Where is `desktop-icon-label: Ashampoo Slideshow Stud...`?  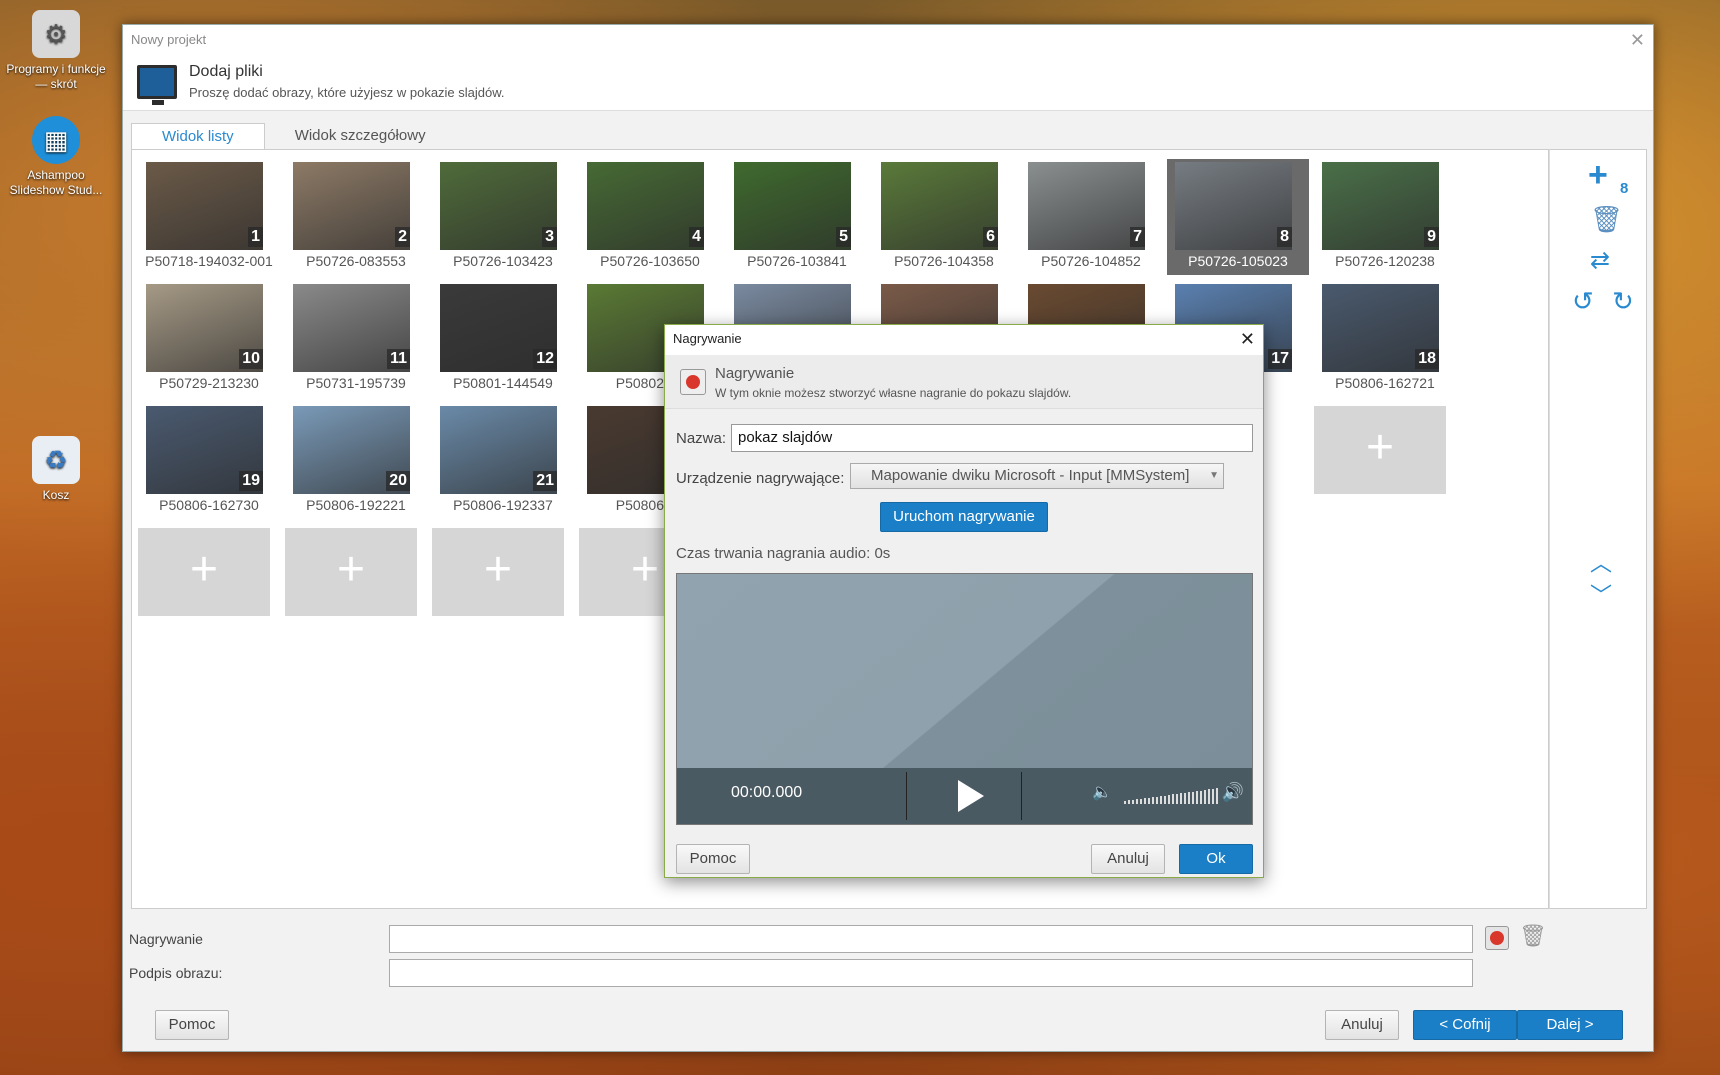 desktop-icon-label: Ashampoo Slideshow Stud... is located at coordinates (56, 182).